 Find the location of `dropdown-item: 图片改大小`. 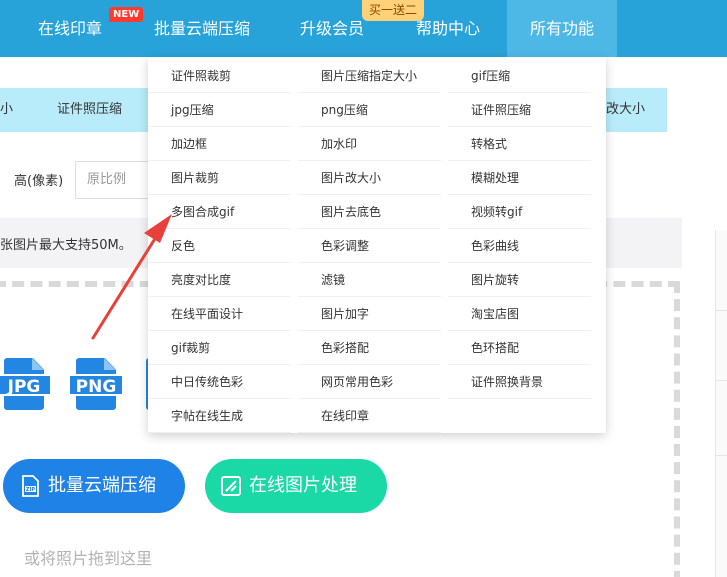

dropdown-item: 图片改大小 is located at coordinates (369, 178).